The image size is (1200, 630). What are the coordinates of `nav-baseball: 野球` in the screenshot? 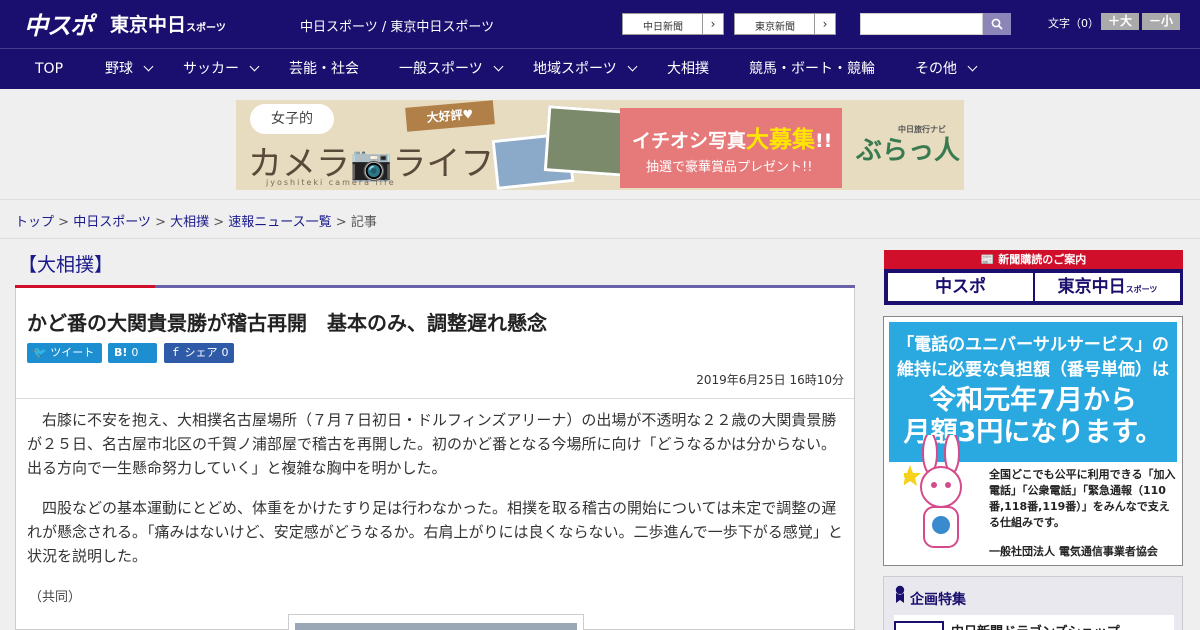 It's located at (129, 69).